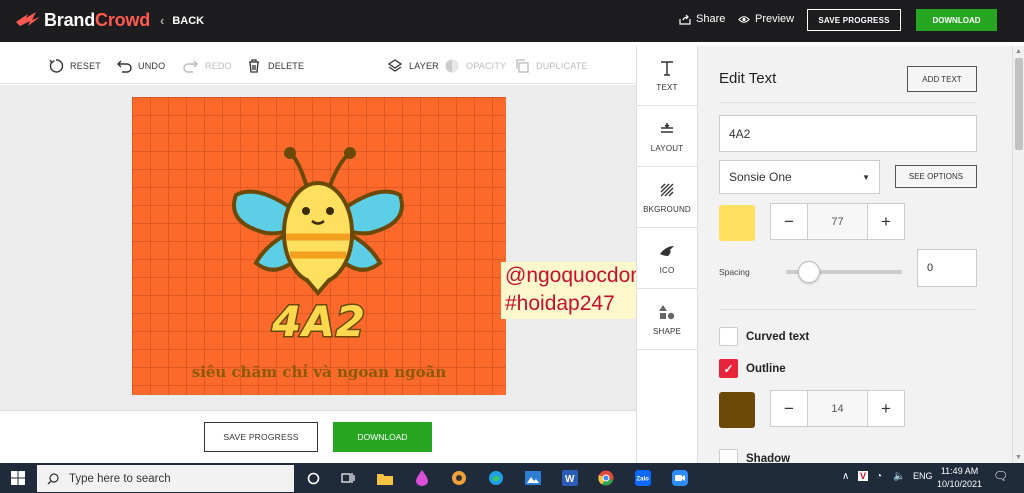  What do you see at coordinates (190, 66) in the screenshot?
I see `redo-icon` at bounding box center [190, 66].